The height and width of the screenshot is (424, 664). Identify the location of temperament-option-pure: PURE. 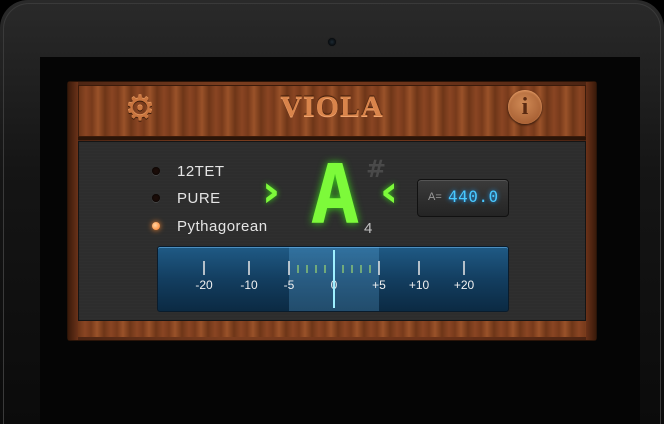
(186, 198).